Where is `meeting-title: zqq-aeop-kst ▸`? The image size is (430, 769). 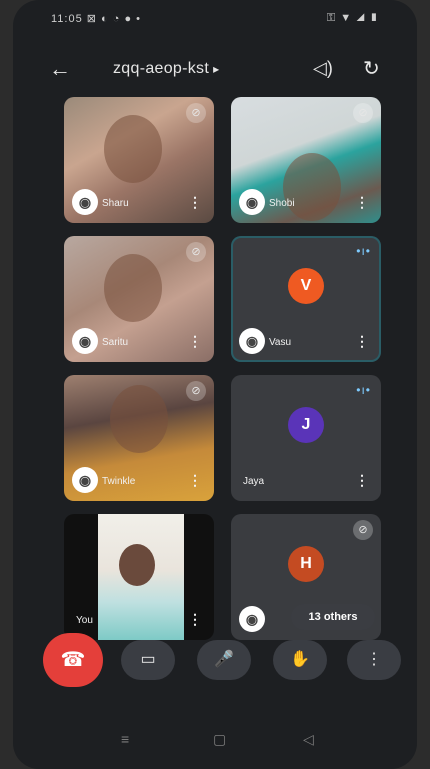
meeting-title: zqq-aeop-kst ▸ is located at coordinates (166, 69).